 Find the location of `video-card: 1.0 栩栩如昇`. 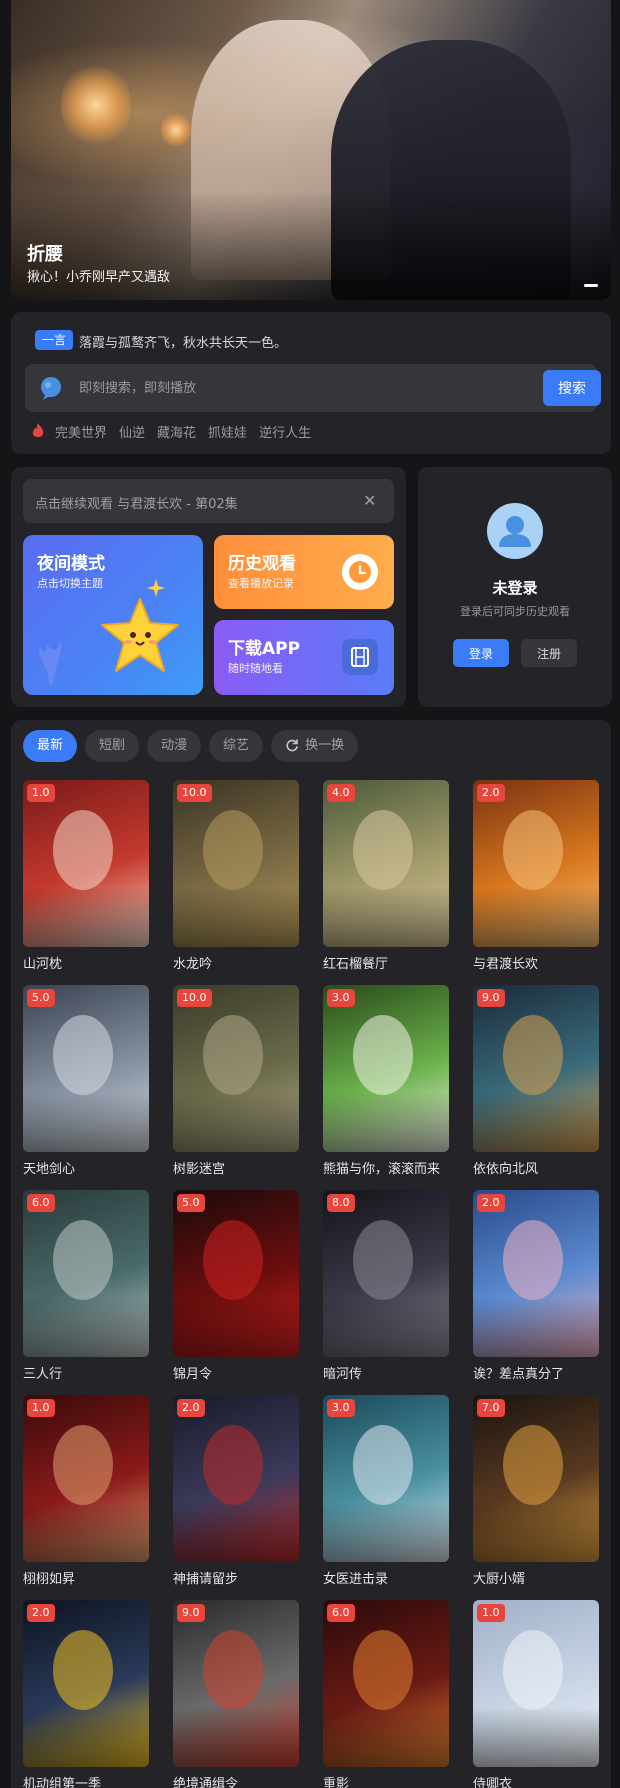

video-card: 1.0 栩栩如昇 is located at coordinates (86, 1491).